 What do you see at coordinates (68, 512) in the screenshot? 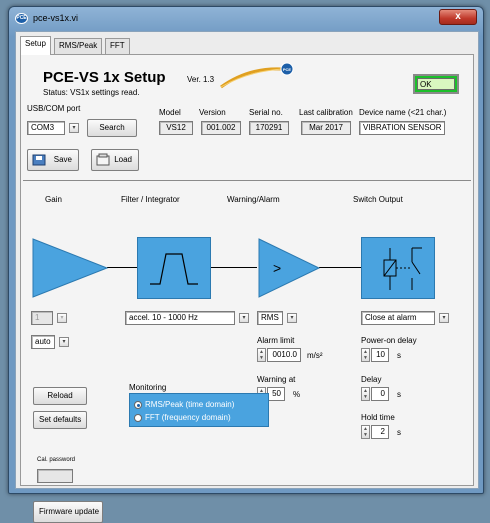
I see `firmware-update-button: Firmware update` at bounding box center [68, 512].